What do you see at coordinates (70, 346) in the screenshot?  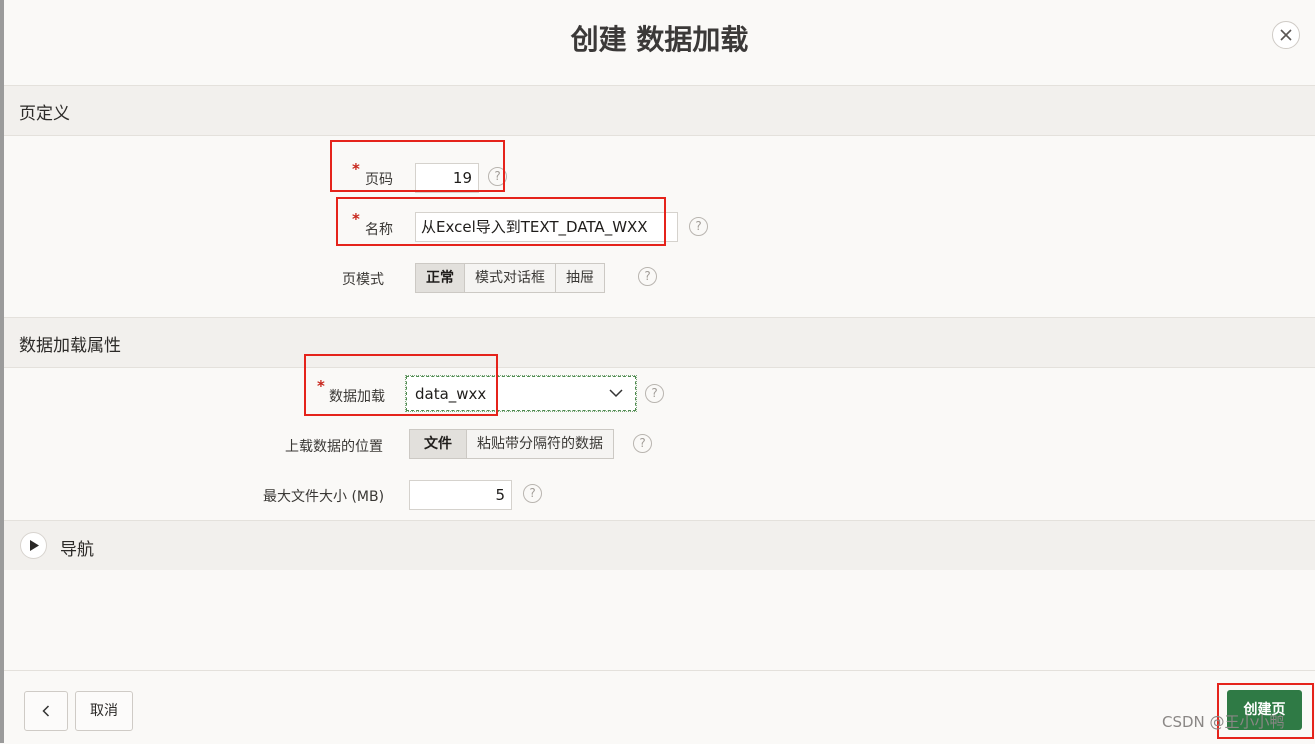 I see `section-title-data-load-attributes: 数据加载属性` at bounding box center [70, 346].